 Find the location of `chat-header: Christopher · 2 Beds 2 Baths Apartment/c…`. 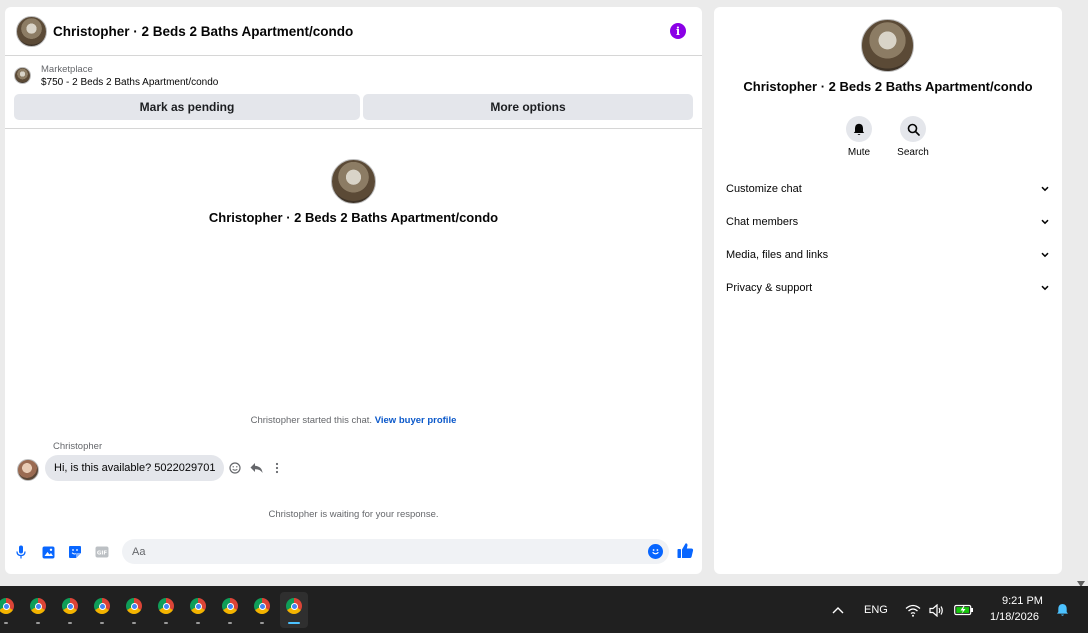

chat-header: Christopher · 2 Beds 2 Baths Apartment/c… is located at coordinates (353, 31).